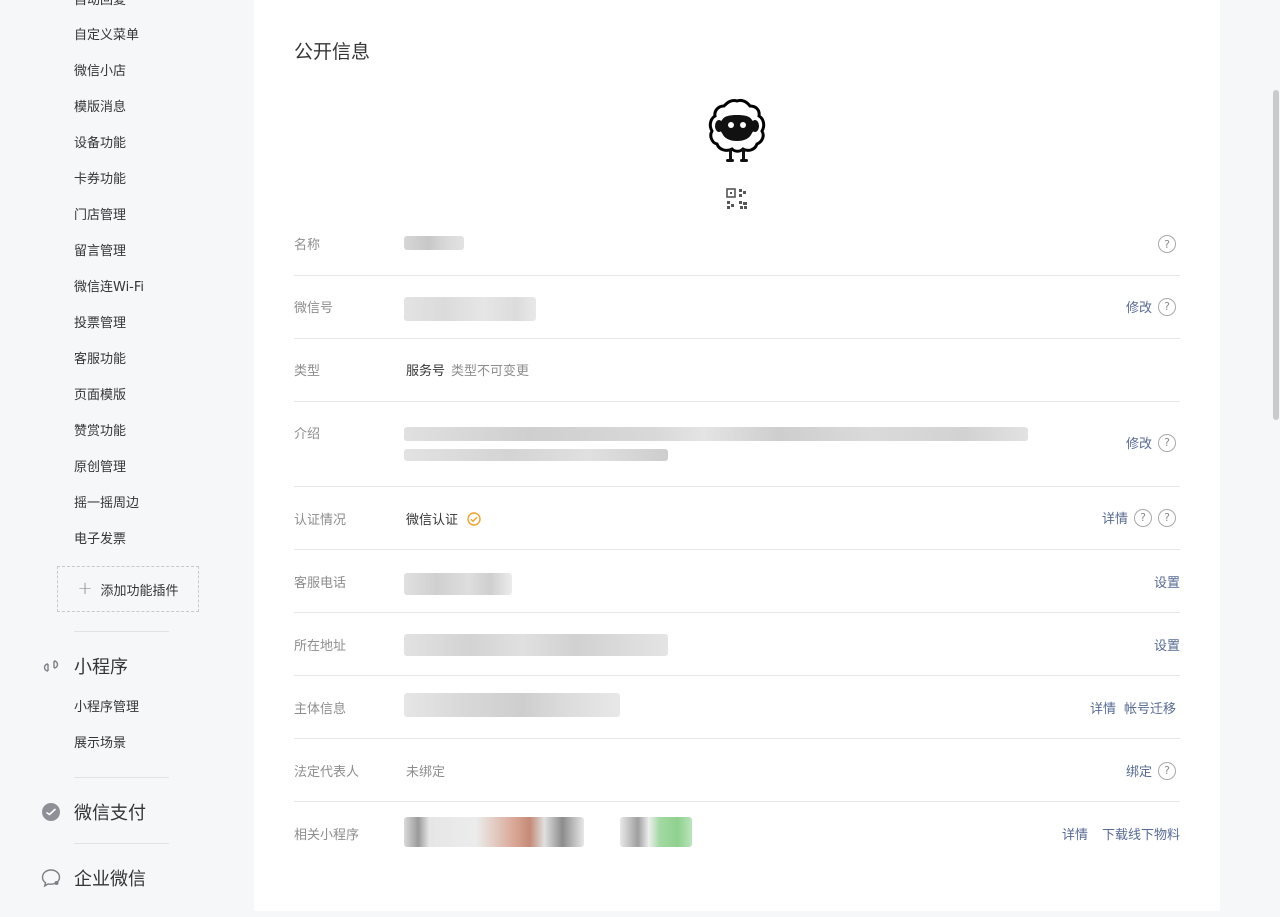  What do you see at coordinates (106, 36) in the screenshot?
I see `sidebar-item-custom-menu: 自定义菜单` at bounding box center [106, 36].